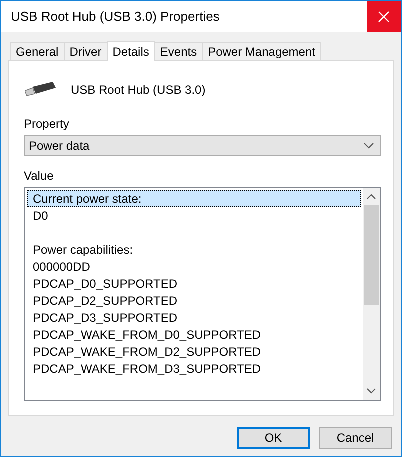 The height and width of the screenshot is (457, 402). Describe the element at coordinates (37, 51) in the screenshot. I see `tab: General` at that location.